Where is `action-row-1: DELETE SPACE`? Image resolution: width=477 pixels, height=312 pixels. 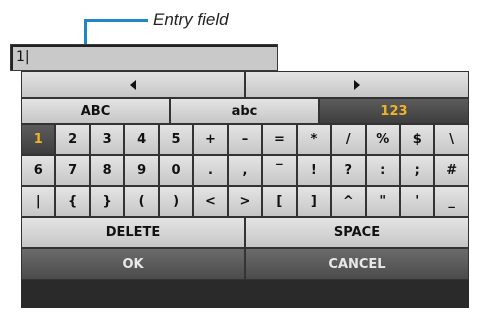 action-row-1: DELETE SPACE is located at coordinates (245, 232).